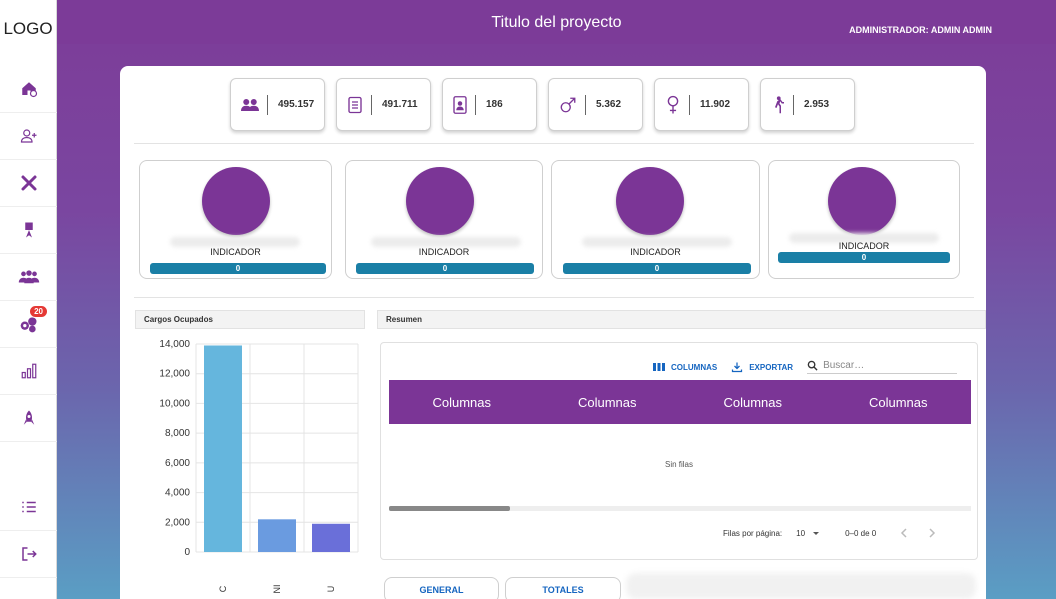  Describe the element at coordinates (177, 493) in the screenshot. I see `y-tick-label: 4,000` at that location.